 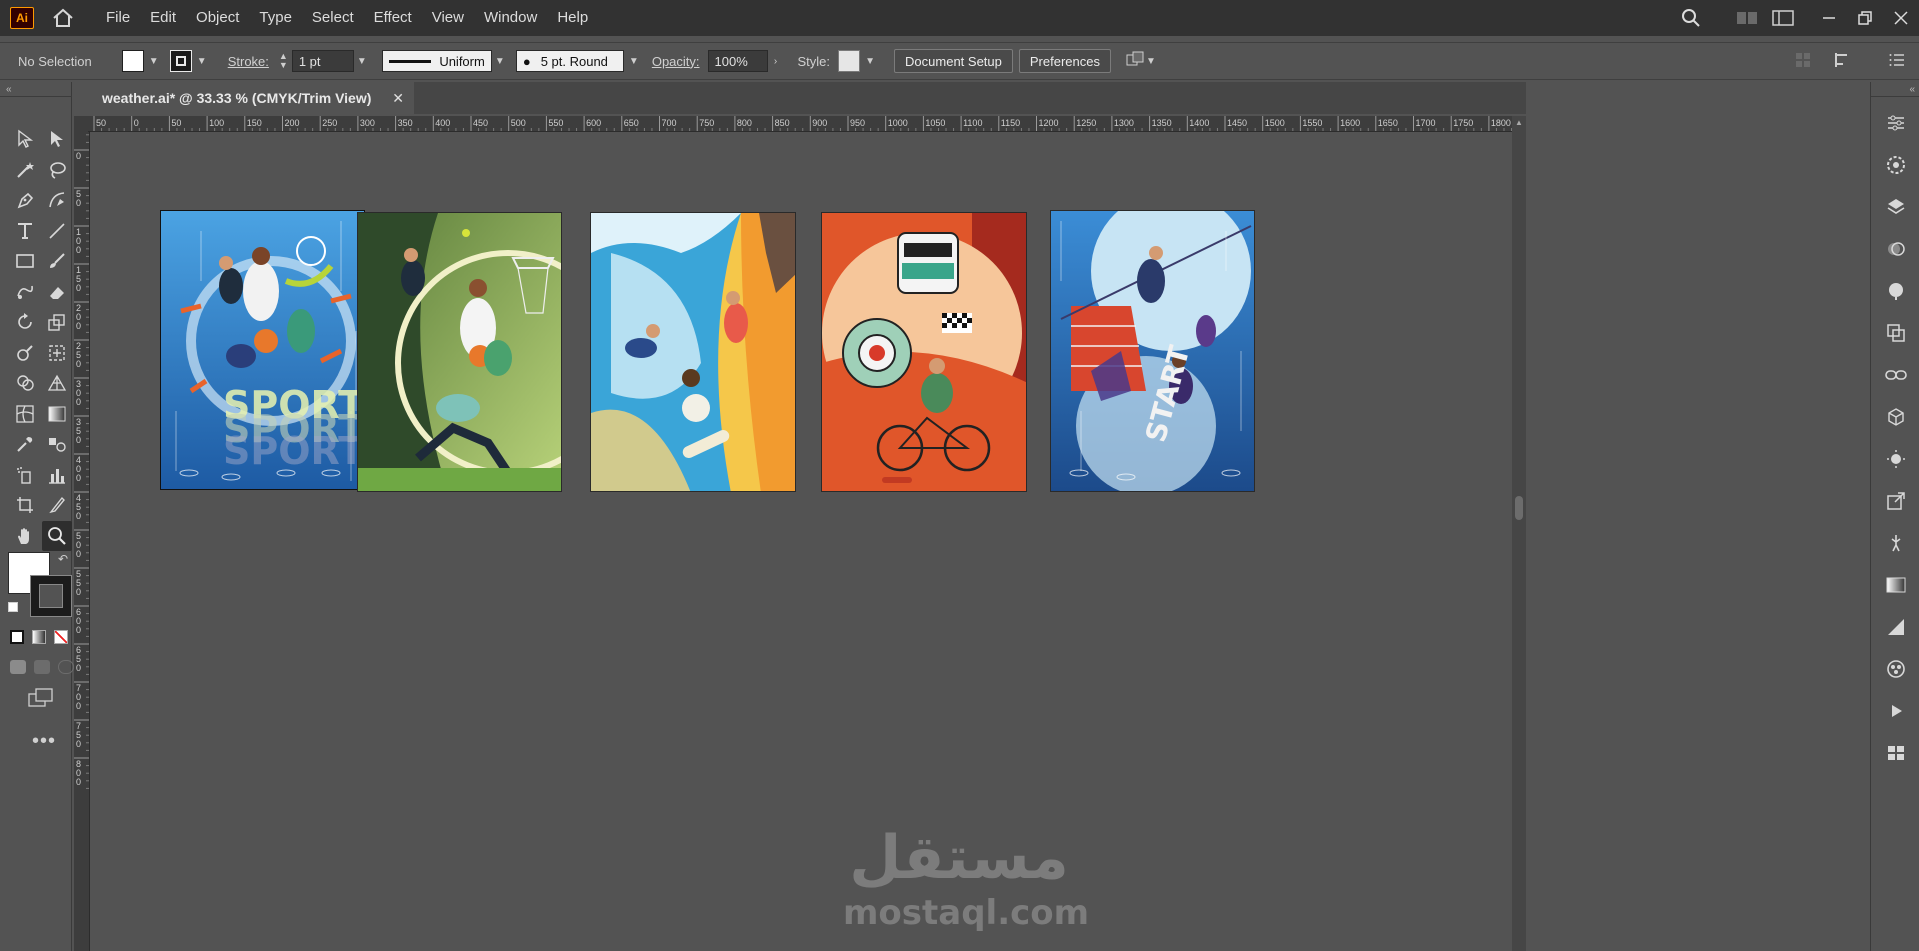 I want to click on scroll-up-icon: ▲, so click(x=1519, y=122).